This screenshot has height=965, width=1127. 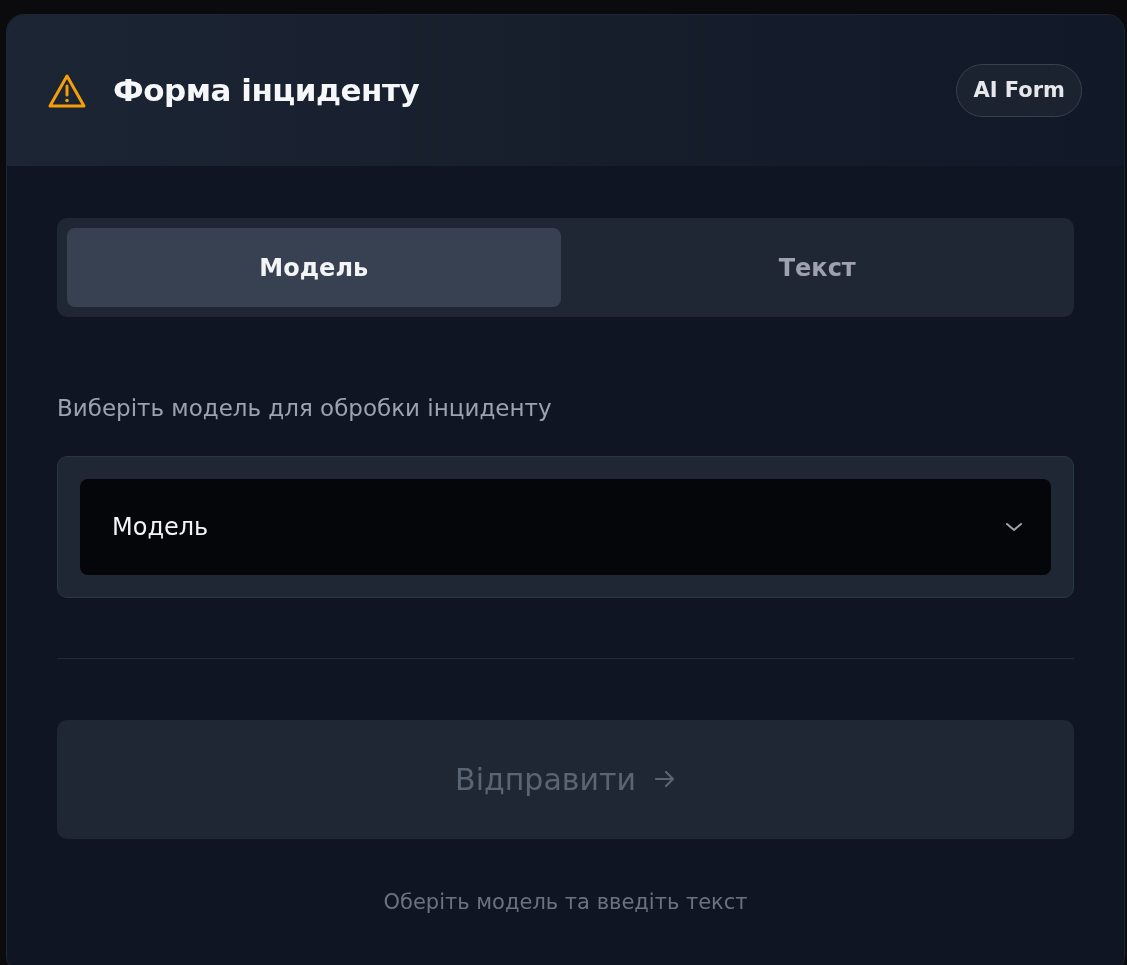 I want to click on form-title: Форма інциденту, so click(x=266, y=91).